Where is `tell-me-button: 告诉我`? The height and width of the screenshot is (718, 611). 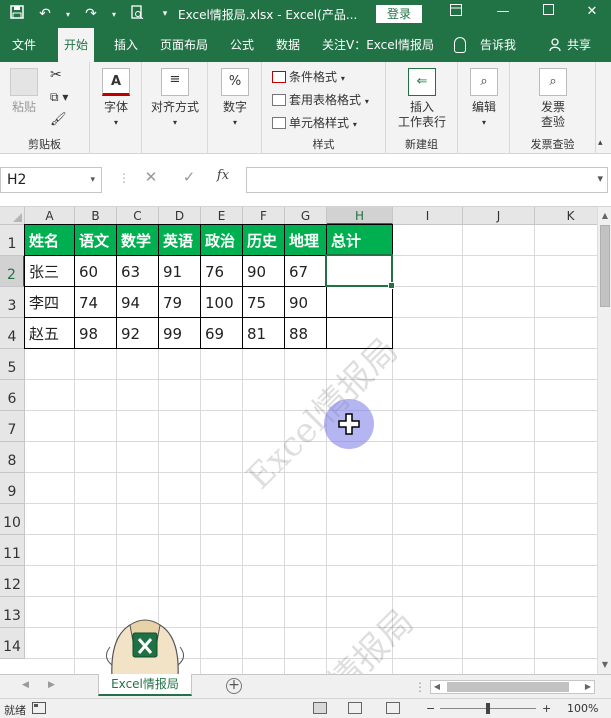
tell-me-button: 告诉我 is located at coordinates (498, 45).